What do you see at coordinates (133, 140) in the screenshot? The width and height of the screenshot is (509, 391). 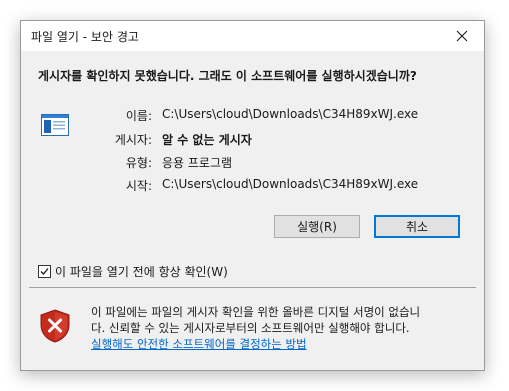 I see `publisher-label: 게시자:` at bounding box center [133, 140].